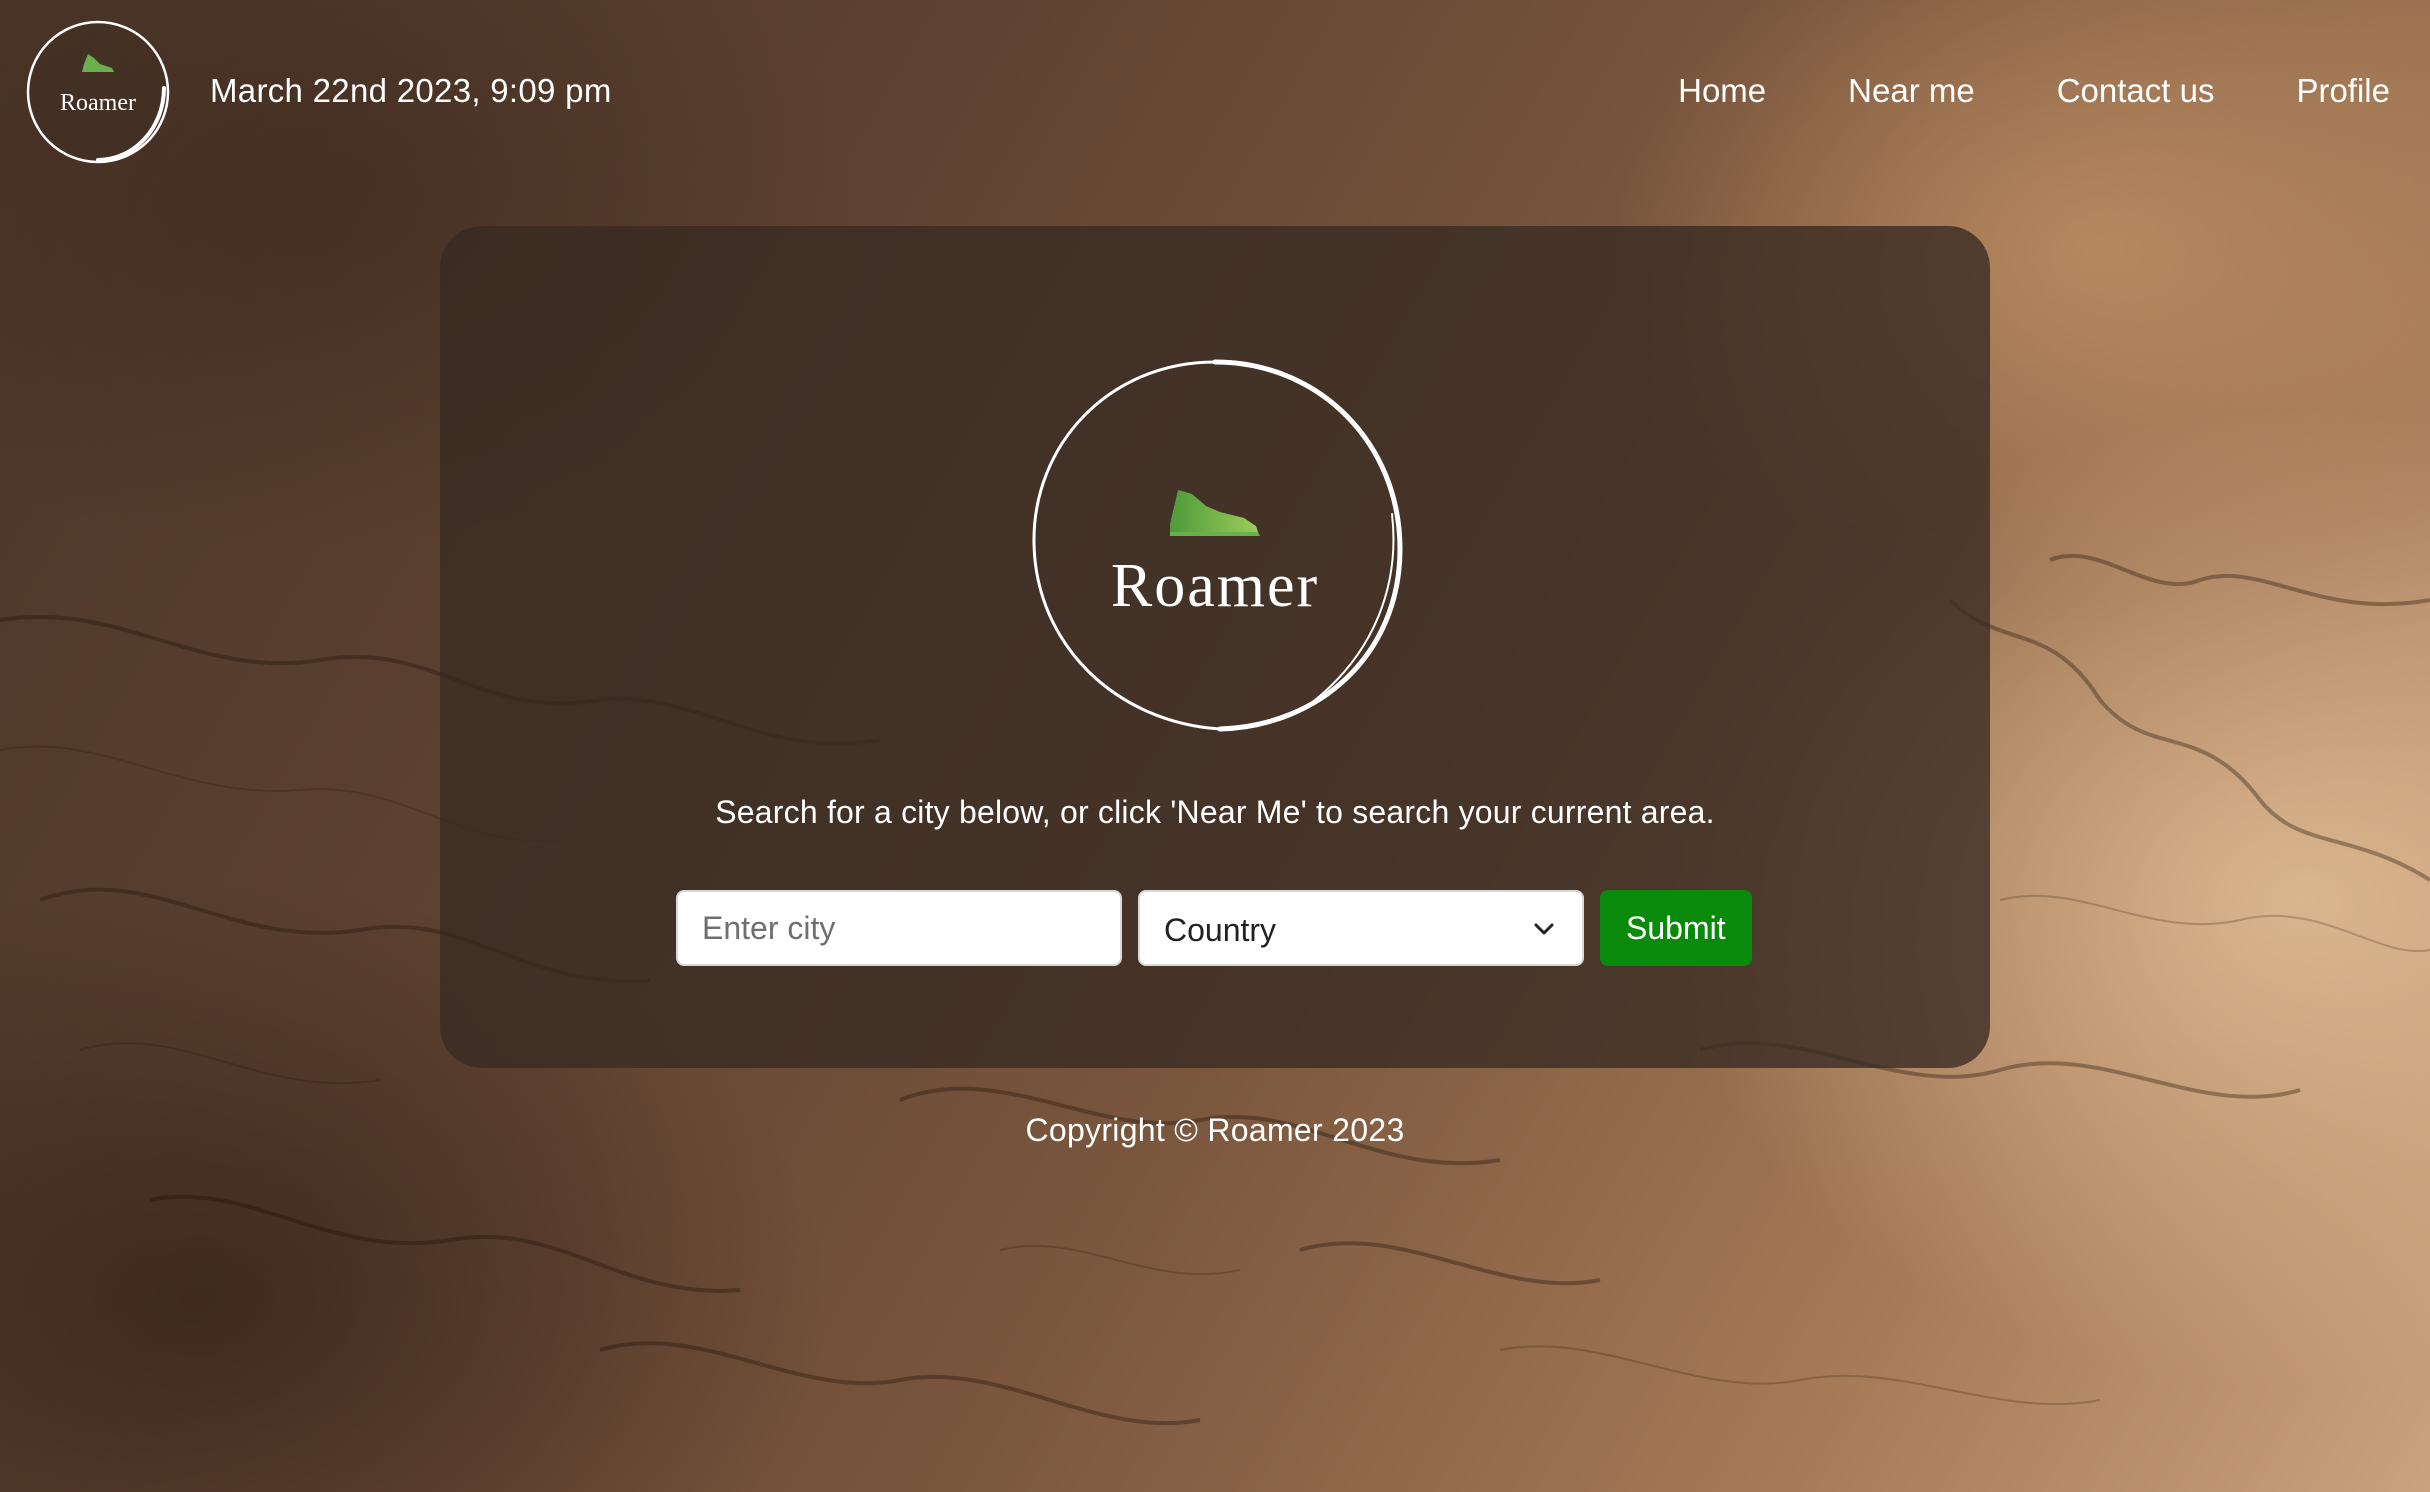 The image size is (2430, 1492). What do you see at coordinates (2136, 91) in the screenshot?
I see `nav-contact-us-link: Contact us` at bounding box center [2136, 91].